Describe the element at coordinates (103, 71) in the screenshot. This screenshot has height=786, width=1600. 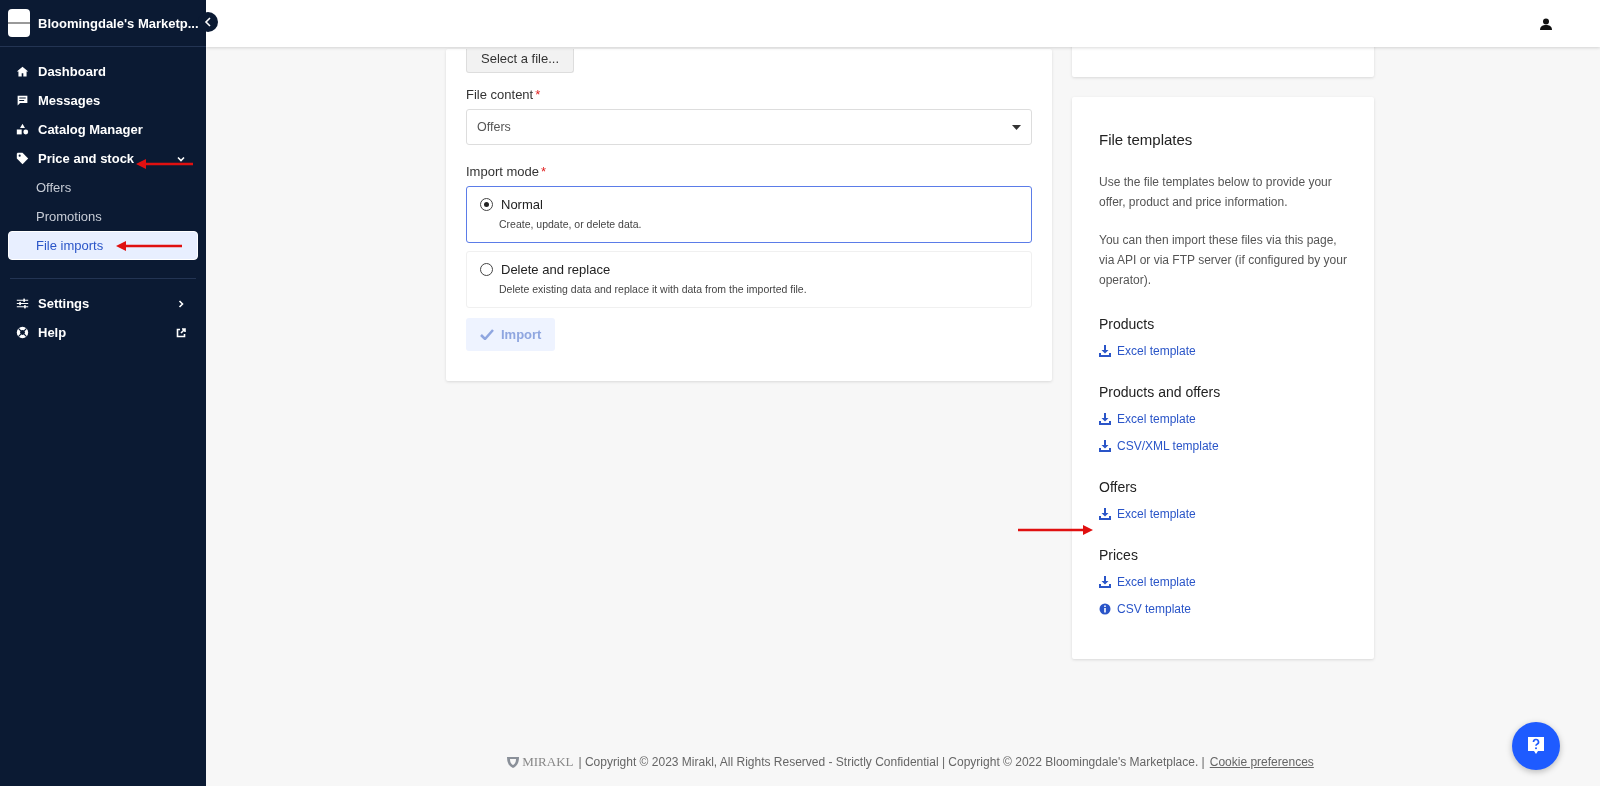
I see `nav-item: Dashboard` at that location.